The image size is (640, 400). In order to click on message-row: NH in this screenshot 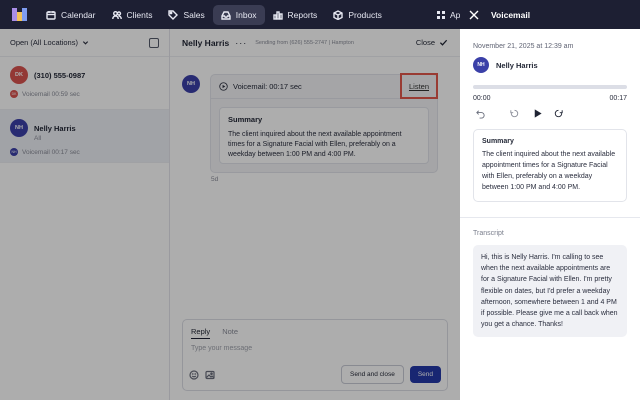, I will do `click(191, 84)`.